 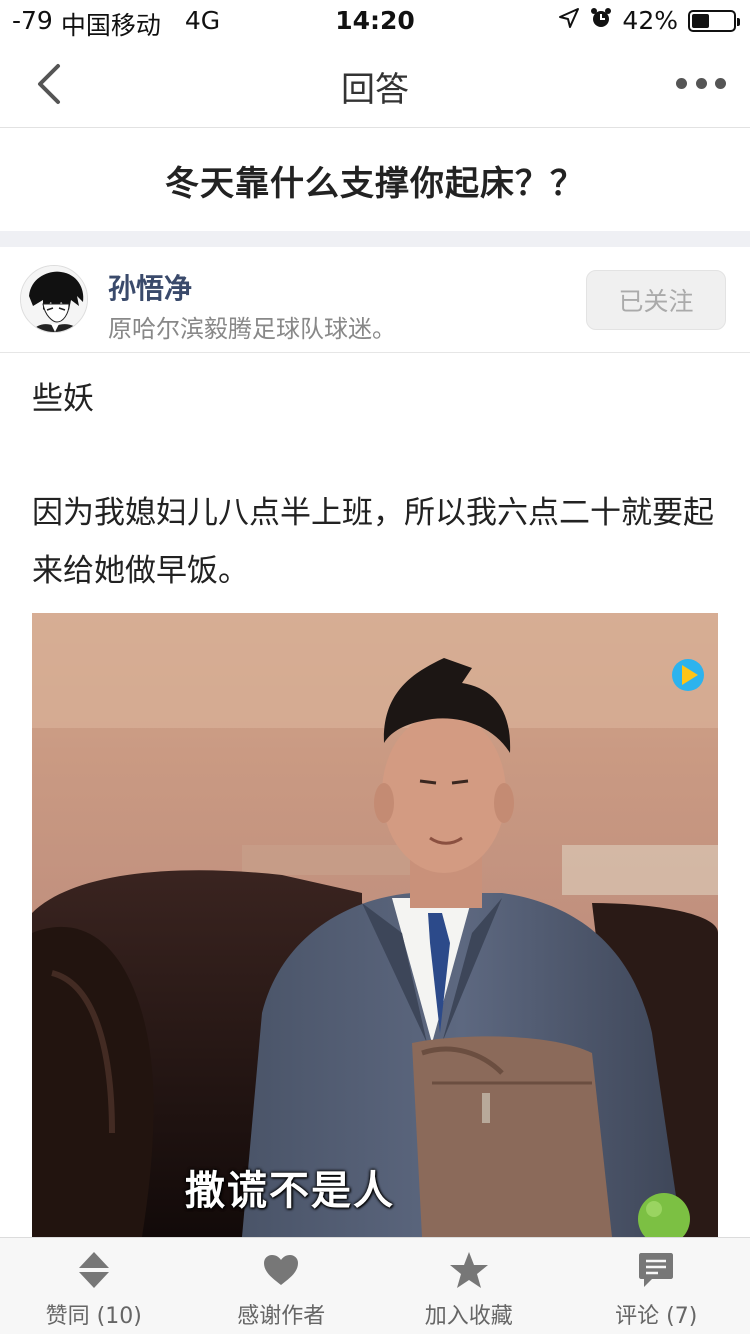 What do you see at coordinates (468, 1316) in the screenshot?
I see `collect-label: 加入收藏` at bounding box center [468, 1316].